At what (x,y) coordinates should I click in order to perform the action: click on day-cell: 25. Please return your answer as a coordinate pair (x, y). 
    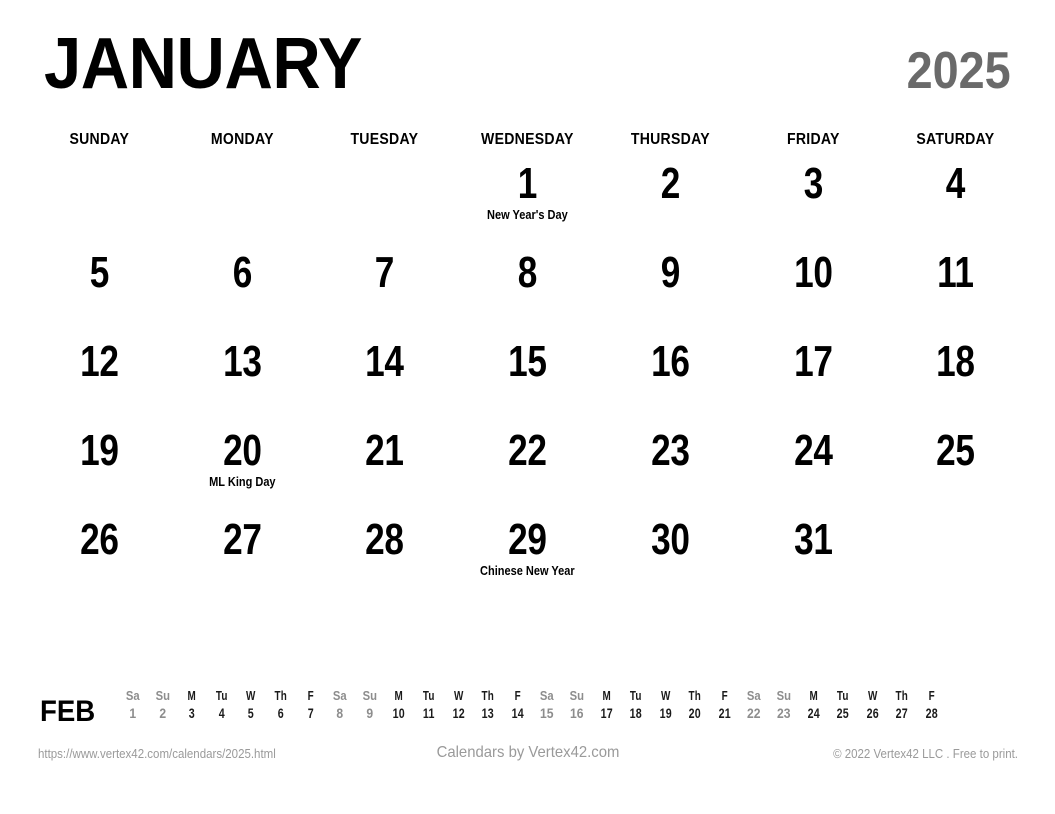
    Looking at the image, I should click on (955, 469).